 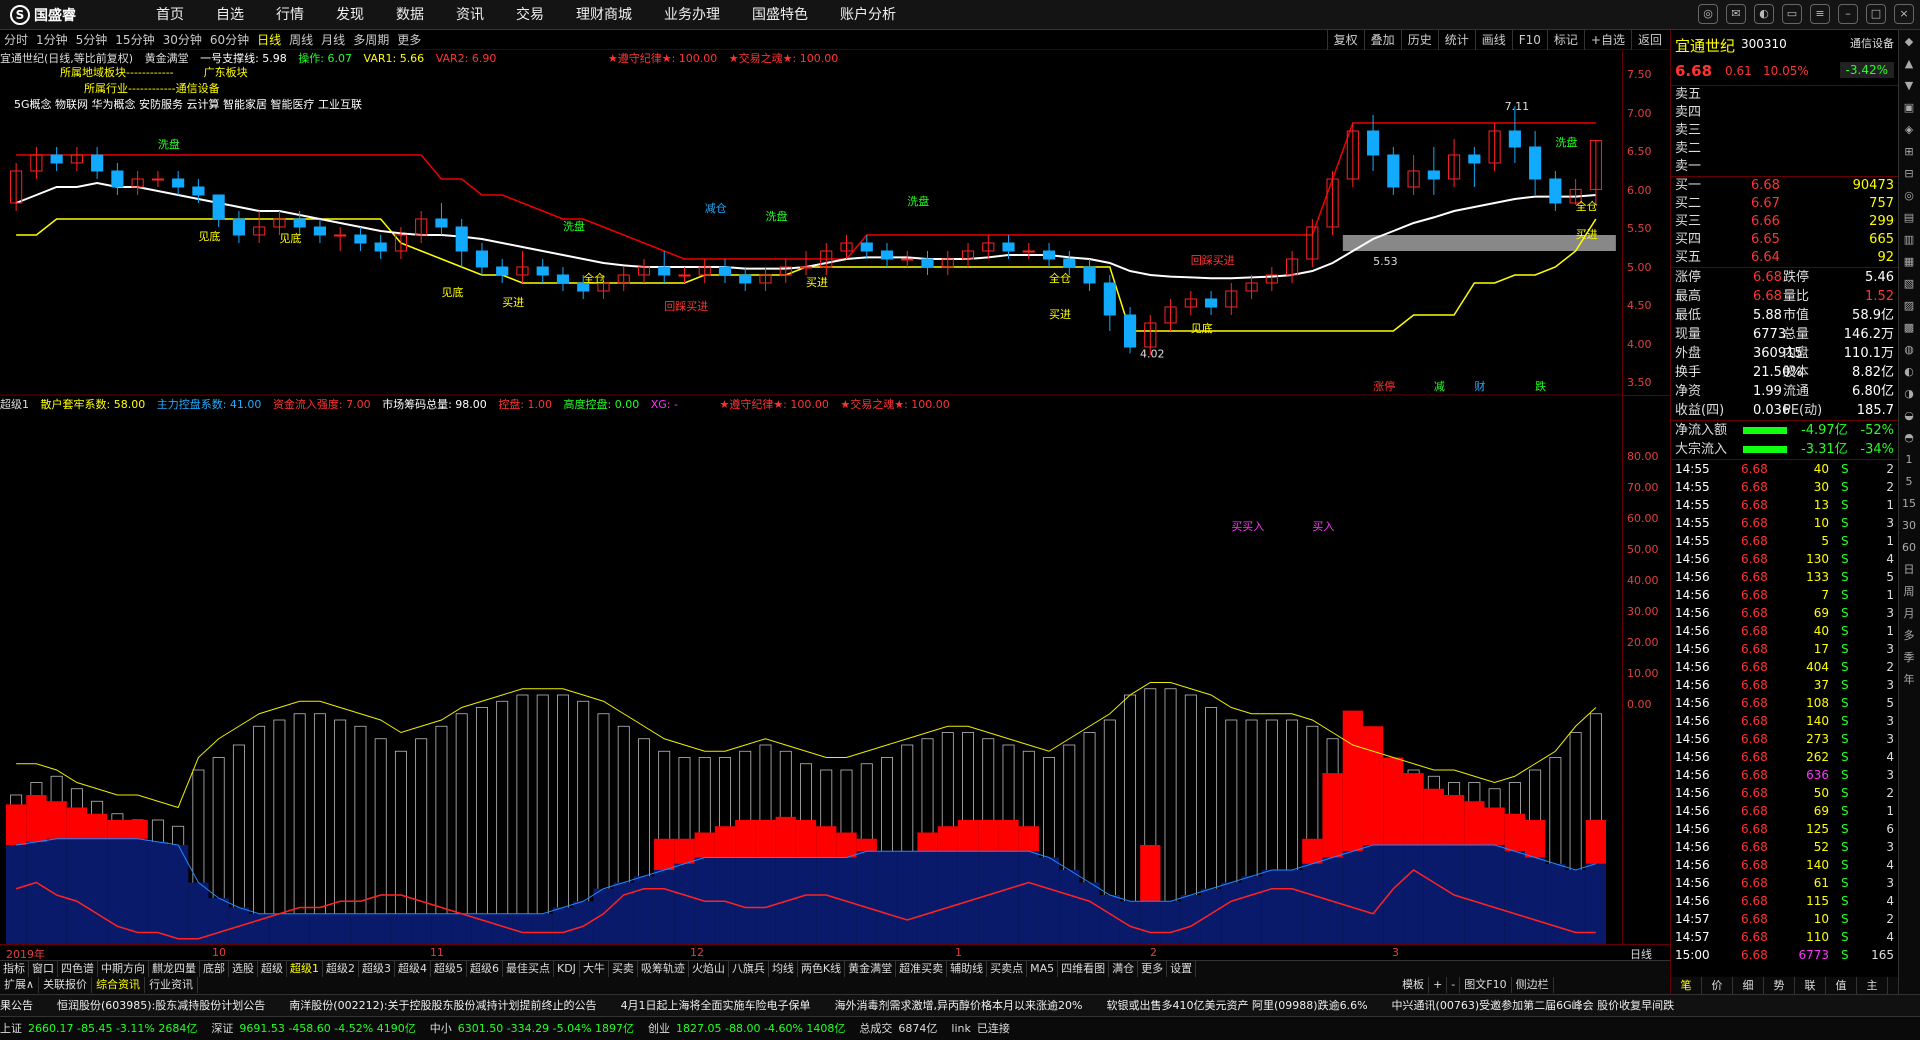 I want to click on sidebar-button: 日, so click(x=1909, y=570).